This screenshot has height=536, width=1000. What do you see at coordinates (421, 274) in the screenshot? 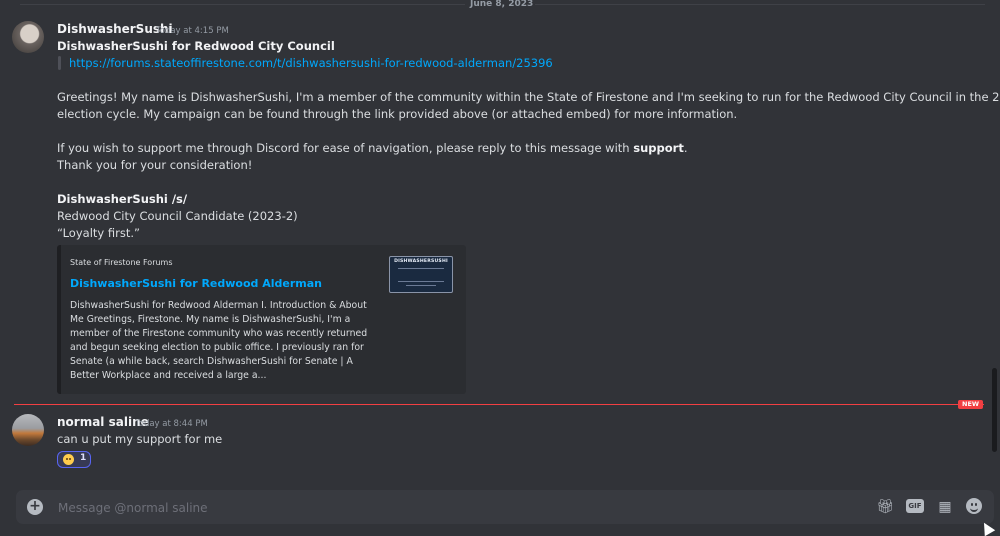
I see `embed-thumbnail: DISHWASHERSUSHI` at bounding box center [421, 274].